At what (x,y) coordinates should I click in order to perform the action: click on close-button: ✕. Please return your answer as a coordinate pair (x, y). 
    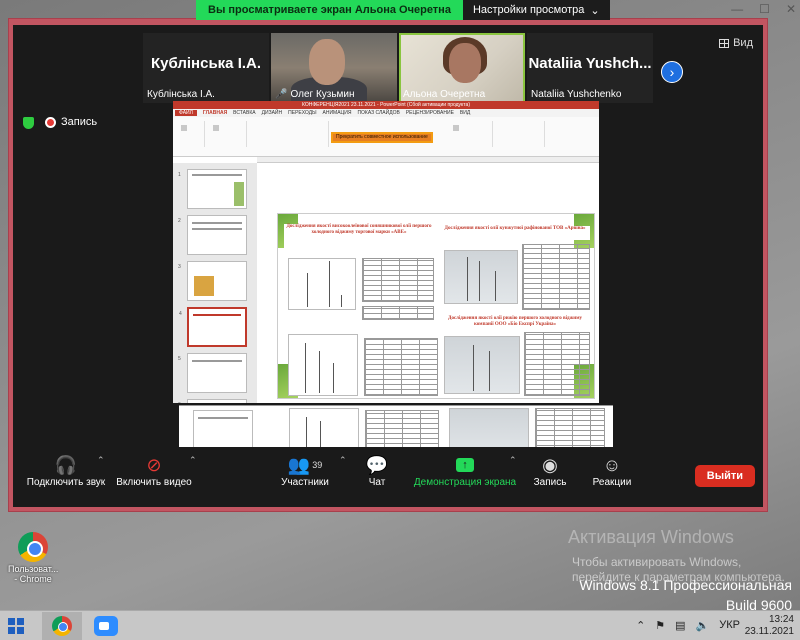
    Looking at the image, I should click on (791, 9).